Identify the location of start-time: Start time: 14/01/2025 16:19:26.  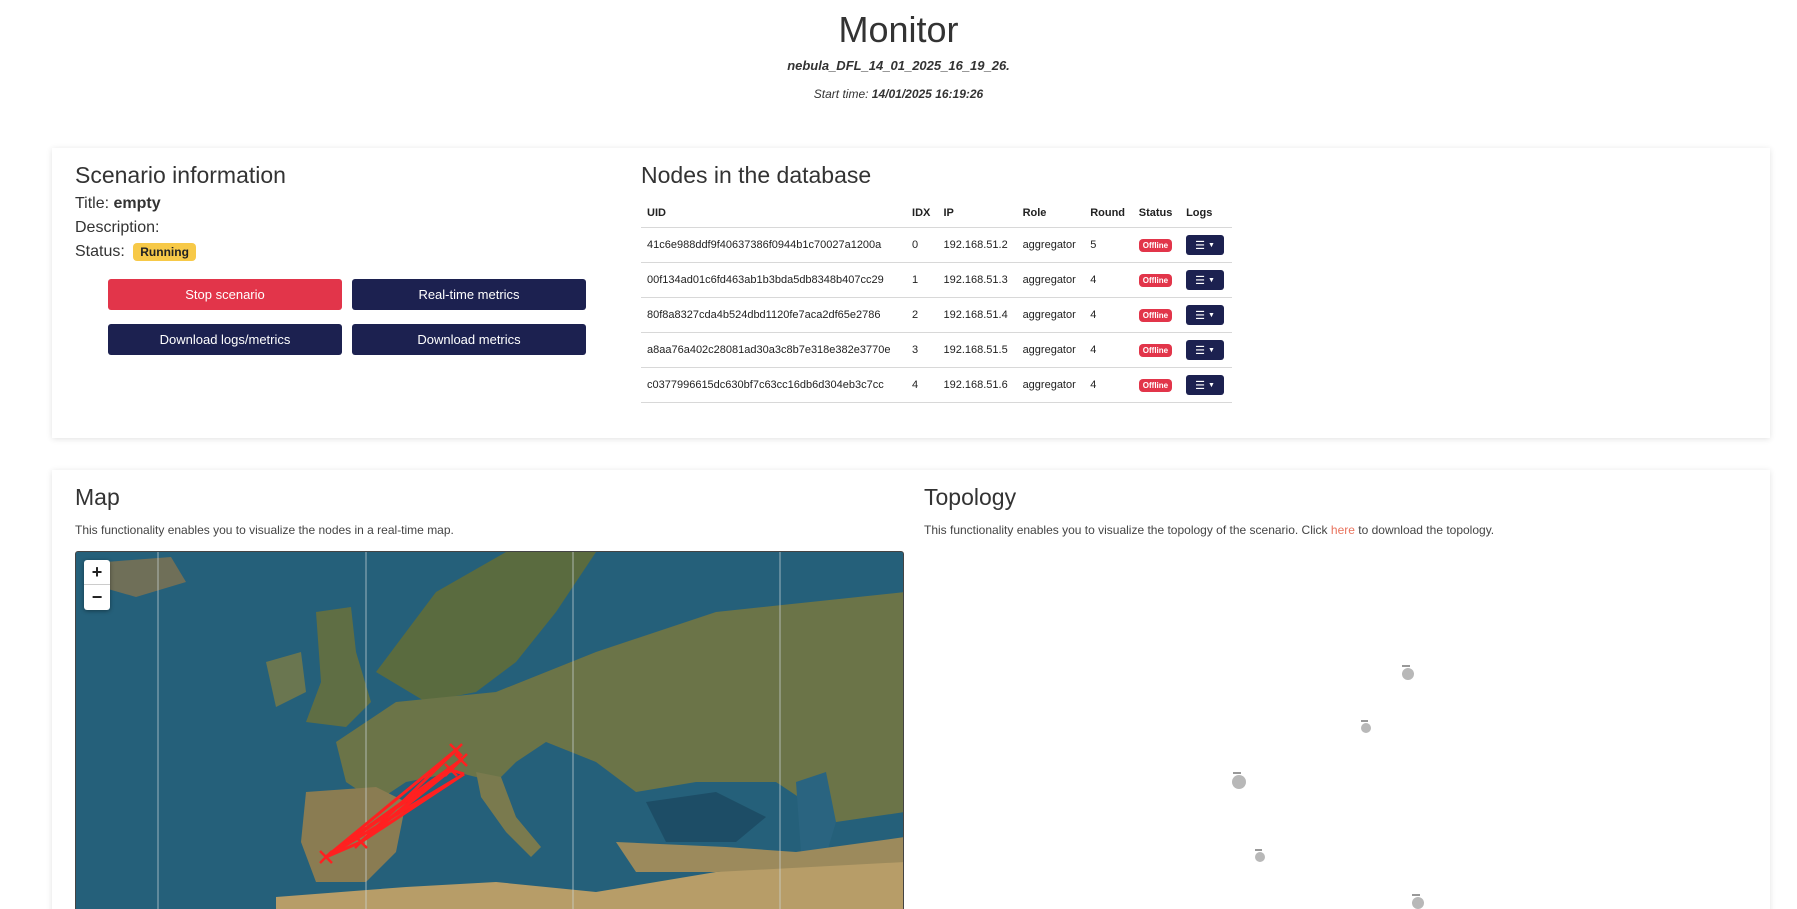
(898, 94).